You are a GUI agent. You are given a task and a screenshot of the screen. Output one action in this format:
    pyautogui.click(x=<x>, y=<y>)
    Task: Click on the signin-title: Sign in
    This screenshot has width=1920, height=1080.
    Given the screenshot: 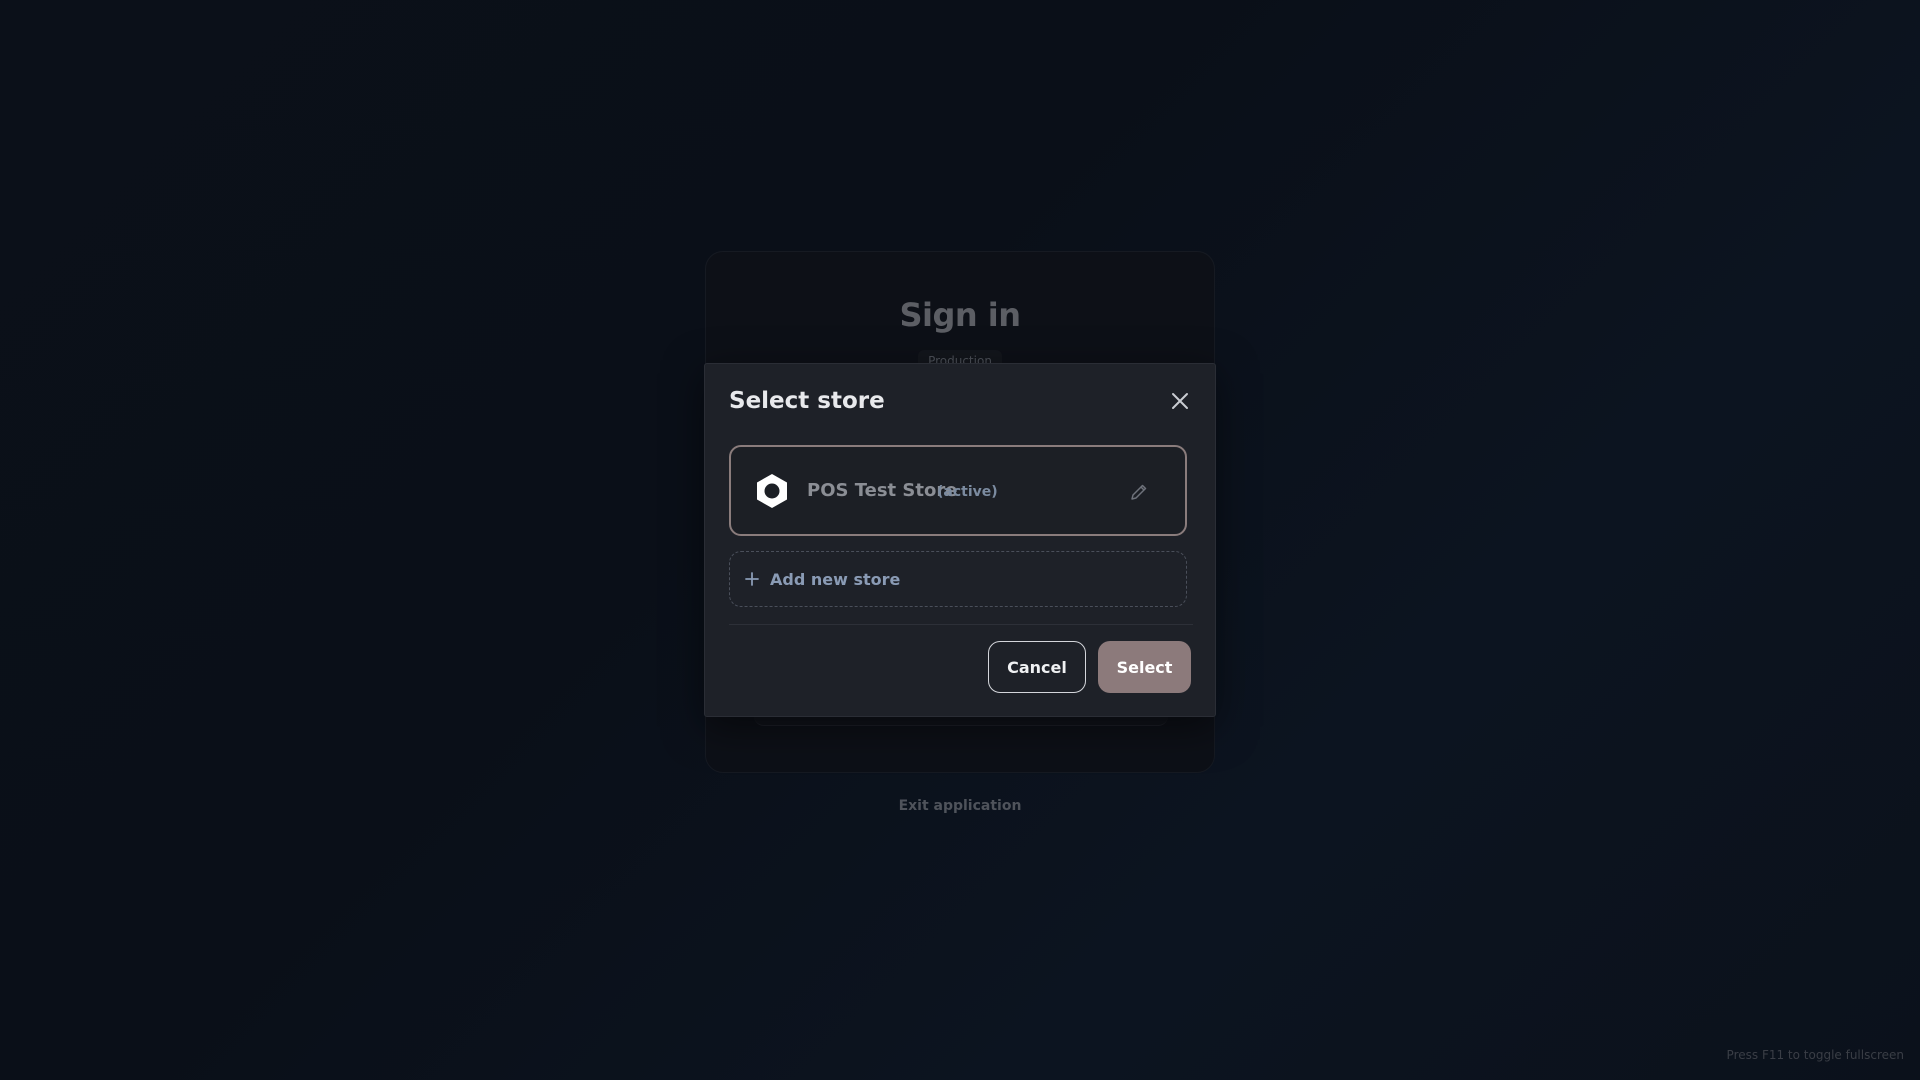 What is the action you would take?
    pyautogui.click(x=960, y=315)
    